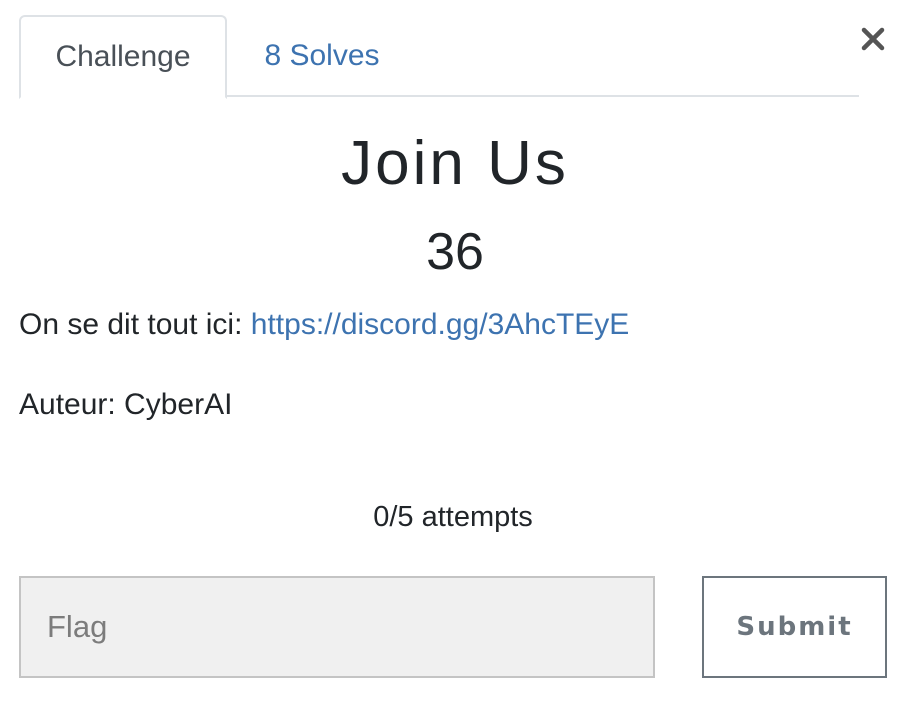 This screenshot has height=702, width=910. I want to click on challenge-name: Join Us, so click(455, 163).